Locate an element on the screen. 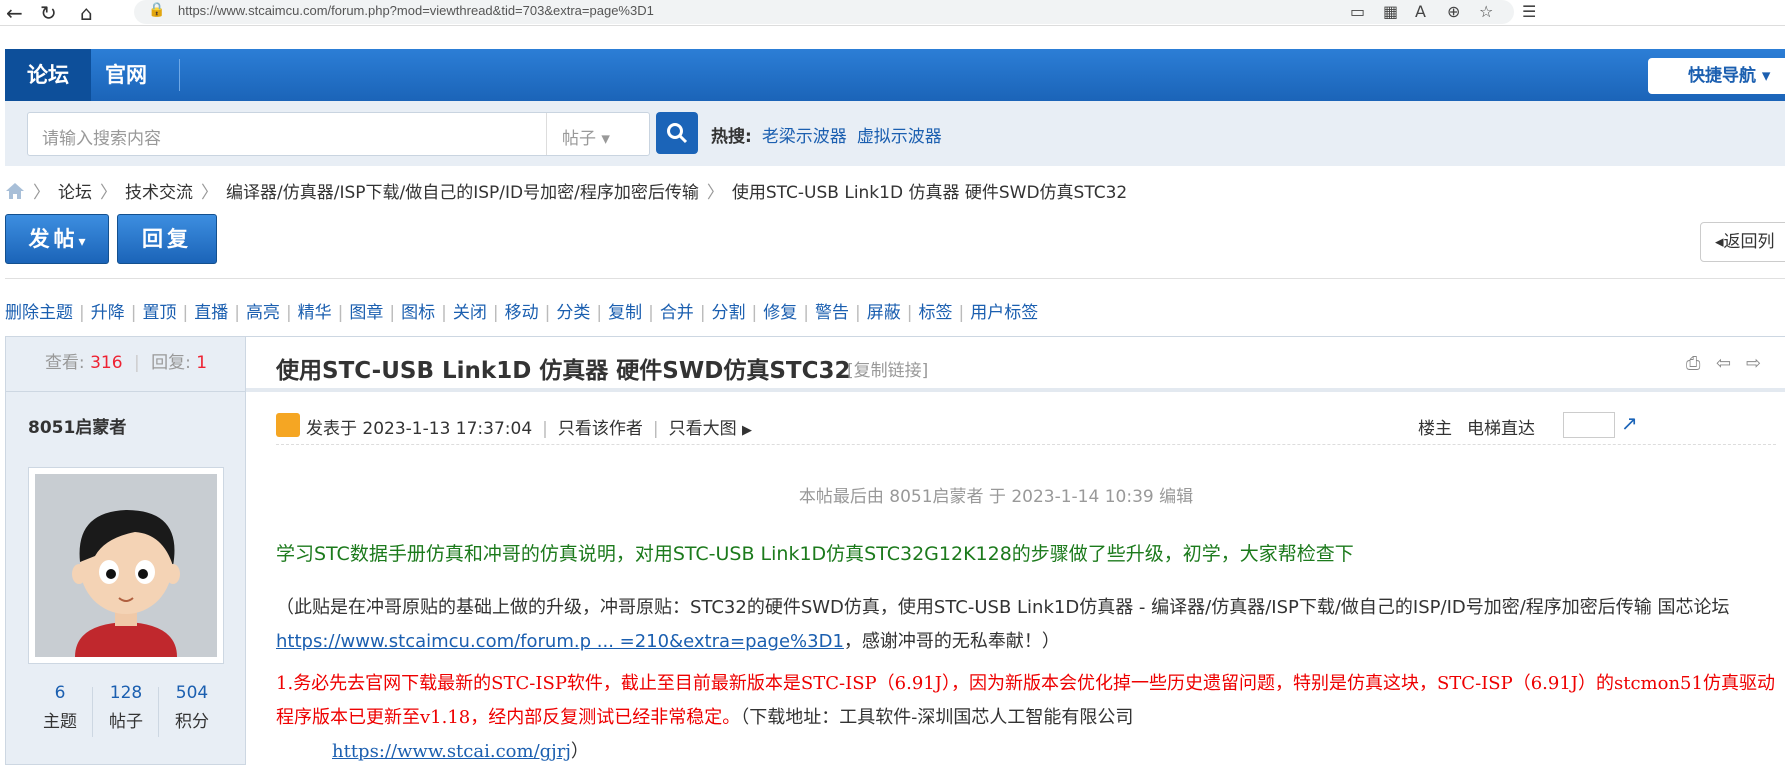 This screenshot has height=769, width=1785. jump-icon: ↗ is located at coordinates (1629, 423).